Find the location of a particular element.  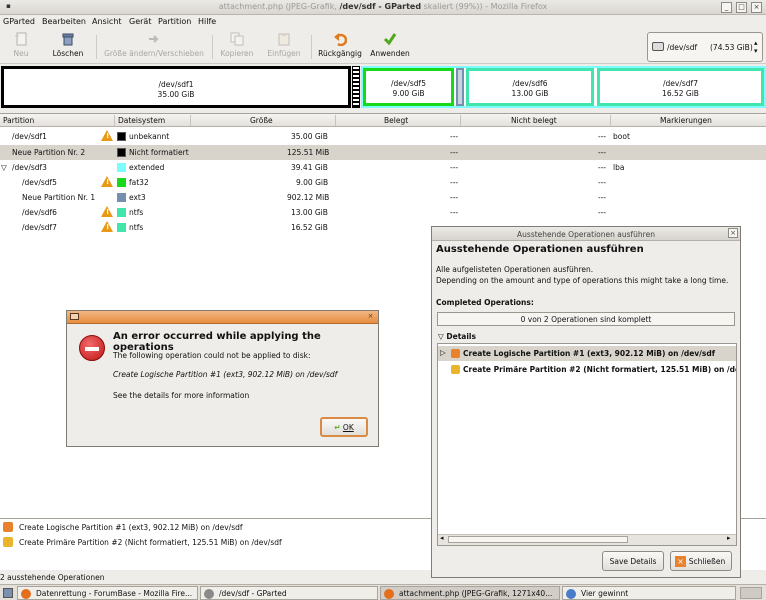

cell-partition: /dev/sdf3 is located at coordinates (29, 167).